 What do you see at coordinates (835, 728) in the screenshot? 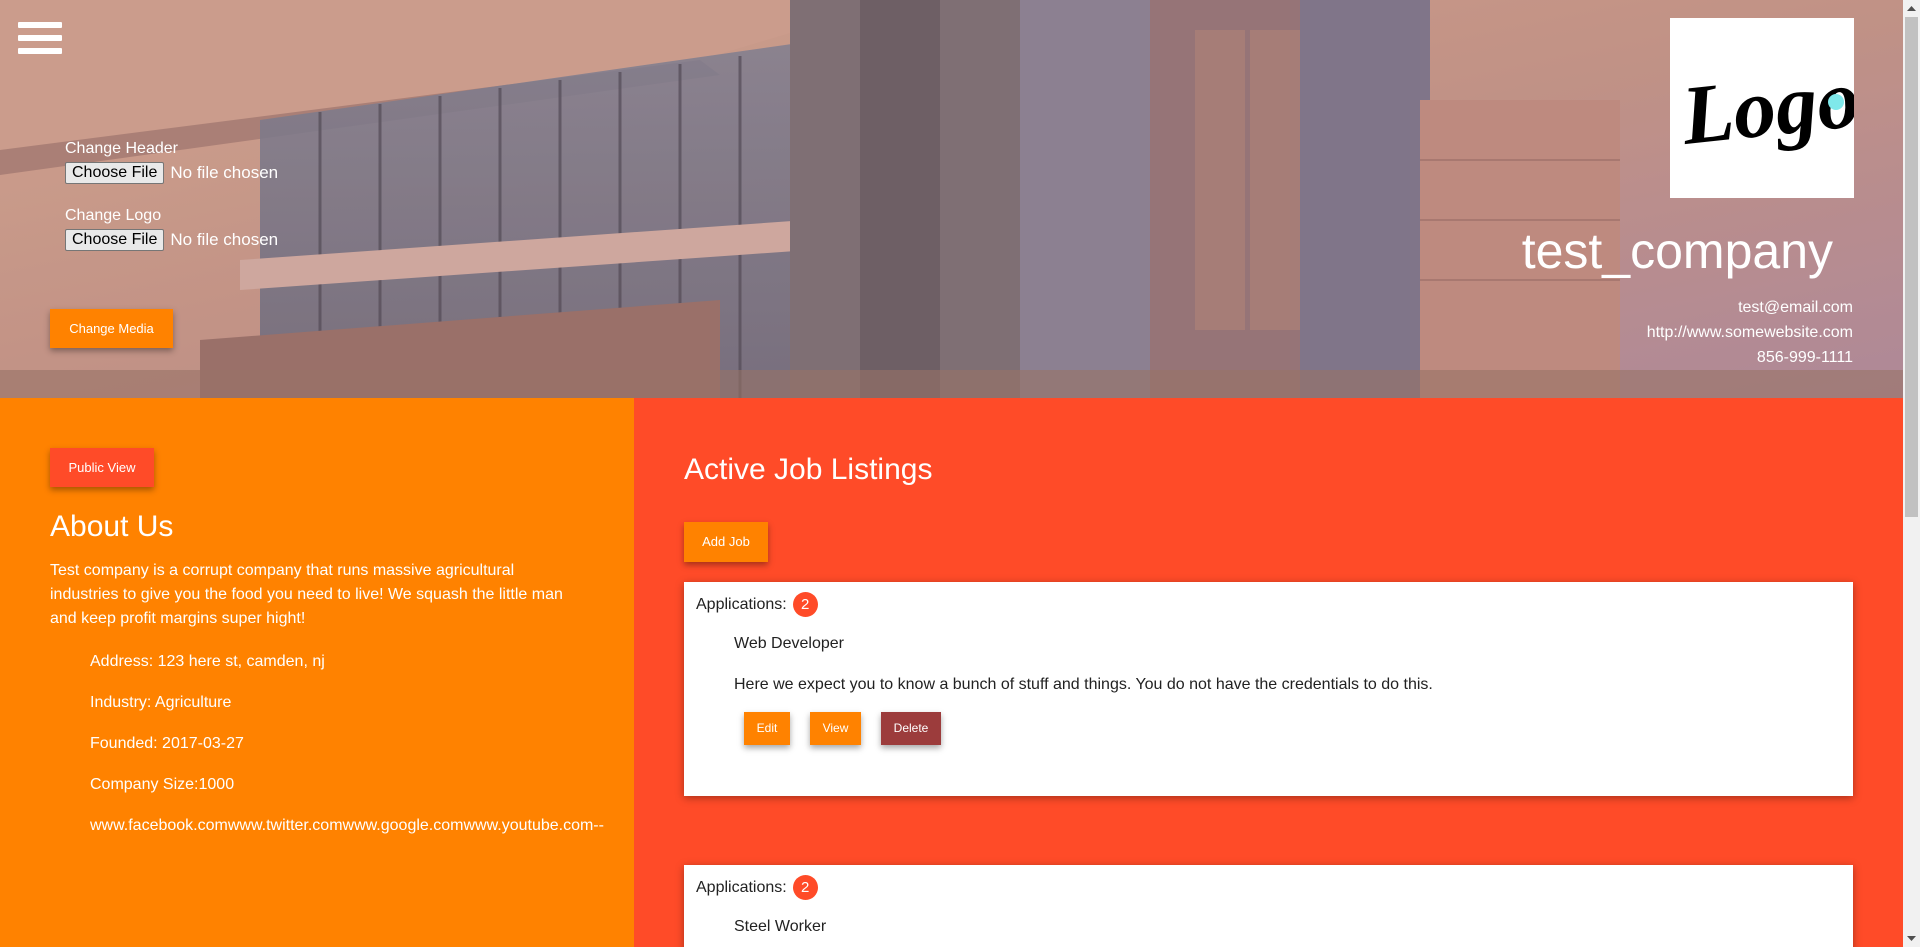
I see `view-job-button: View` at bounding box center [835, 728].